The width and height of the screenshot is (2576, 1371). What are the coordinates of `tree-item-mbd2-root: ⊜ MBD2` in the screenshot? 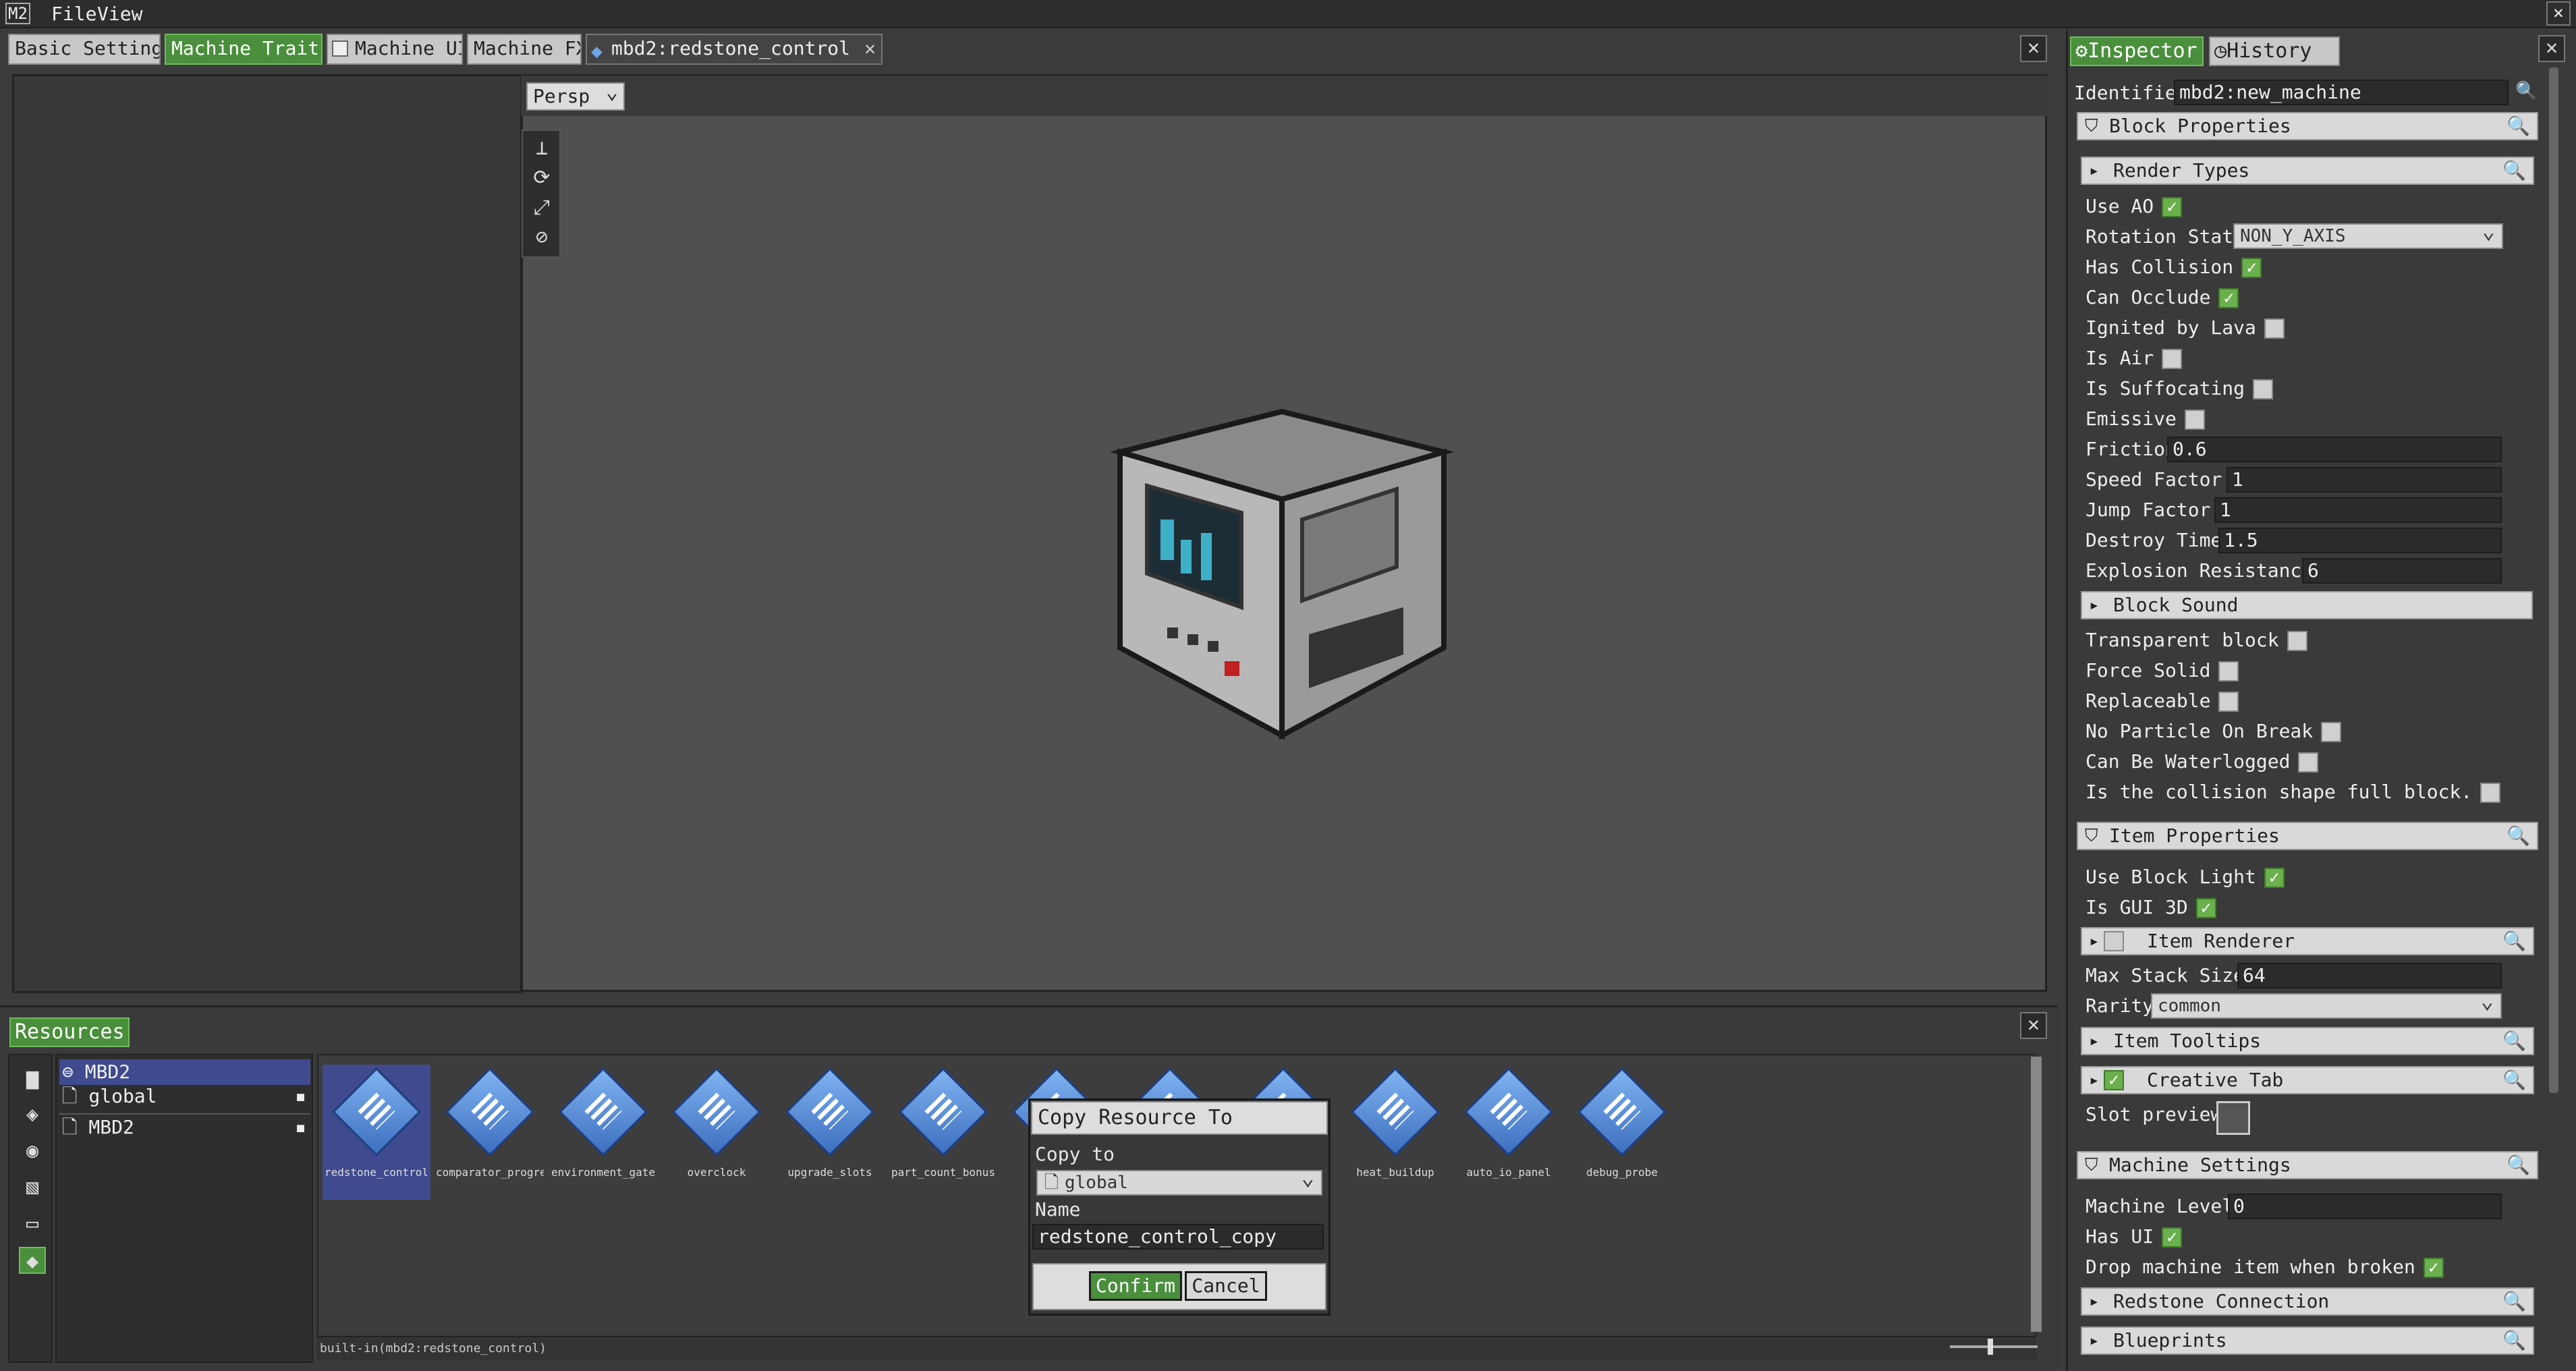 It's located at (184, 1072).